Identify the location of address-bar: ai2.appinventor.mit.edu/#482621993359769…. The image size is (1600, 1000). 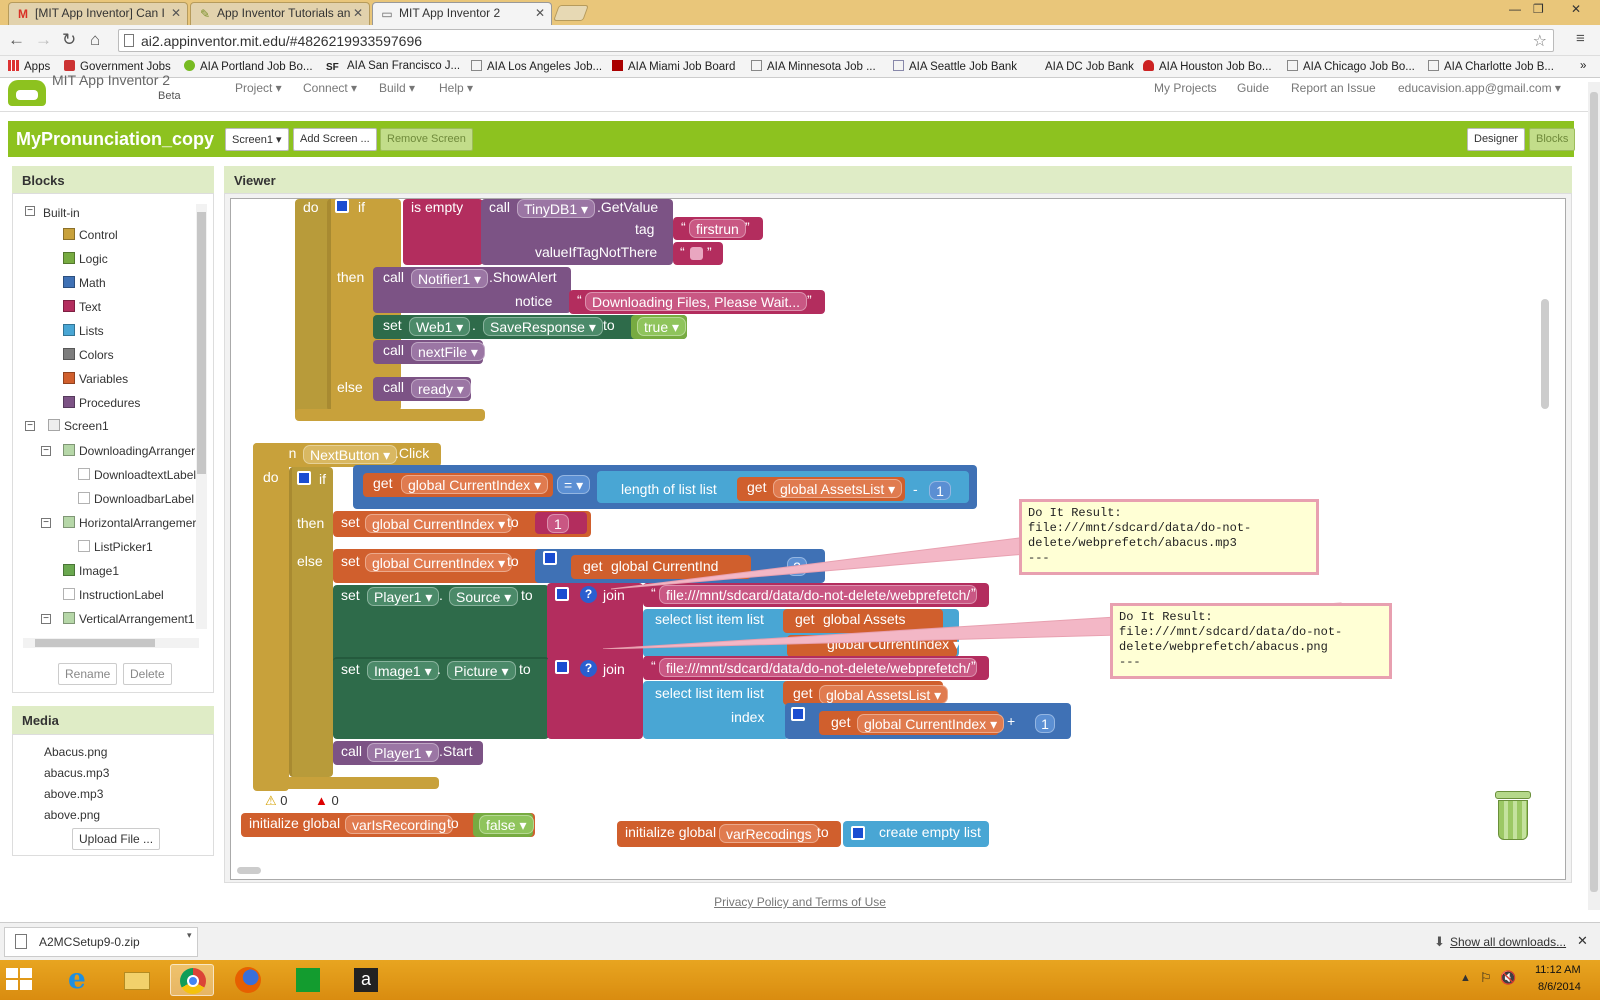
(836, 40).